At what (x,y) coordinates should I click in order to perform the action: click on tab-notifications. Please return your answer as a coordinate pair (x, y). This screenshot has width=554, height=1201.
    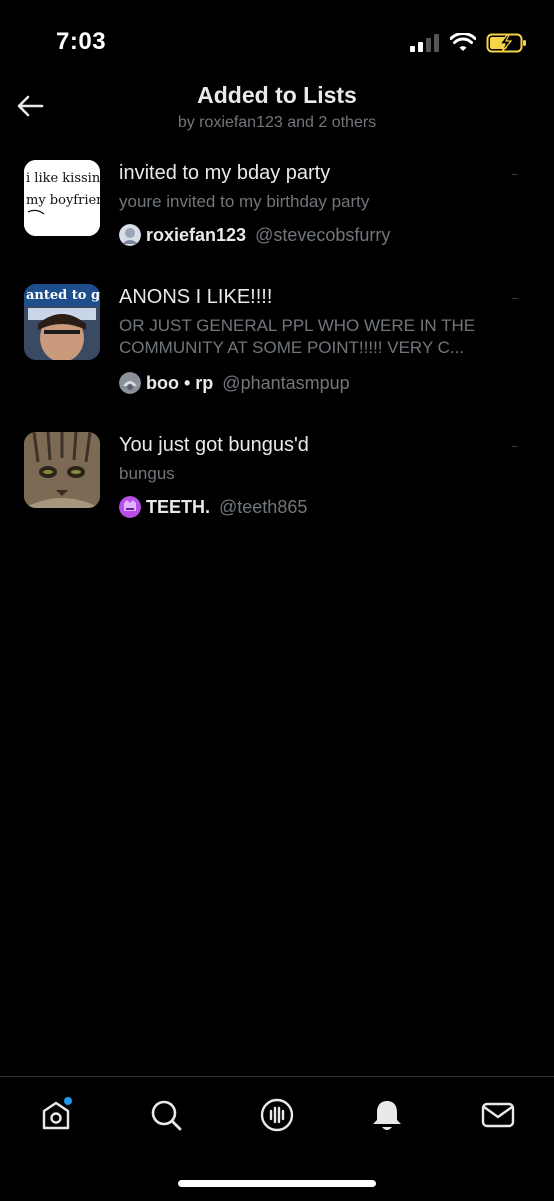
    Looking at the image, I should click on (387, 1115).